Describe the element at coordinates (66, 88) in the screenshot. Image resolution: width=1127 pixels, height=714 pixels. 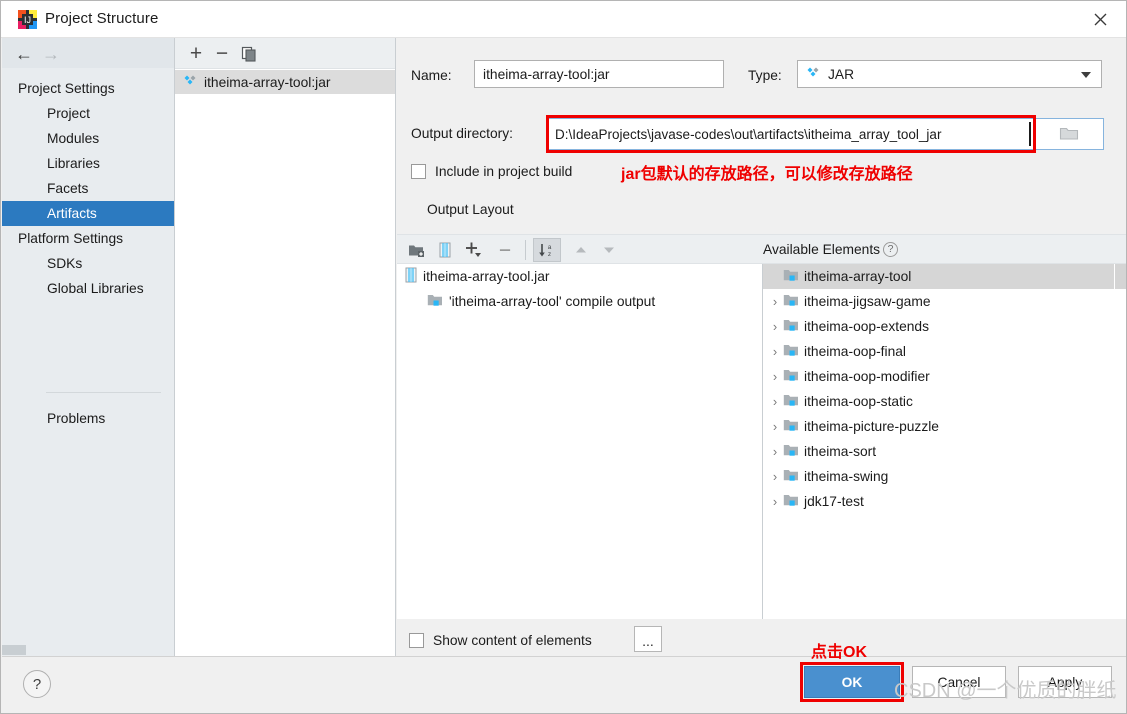
I see `sidebar-group-project-settings: Project Settings` at that location.